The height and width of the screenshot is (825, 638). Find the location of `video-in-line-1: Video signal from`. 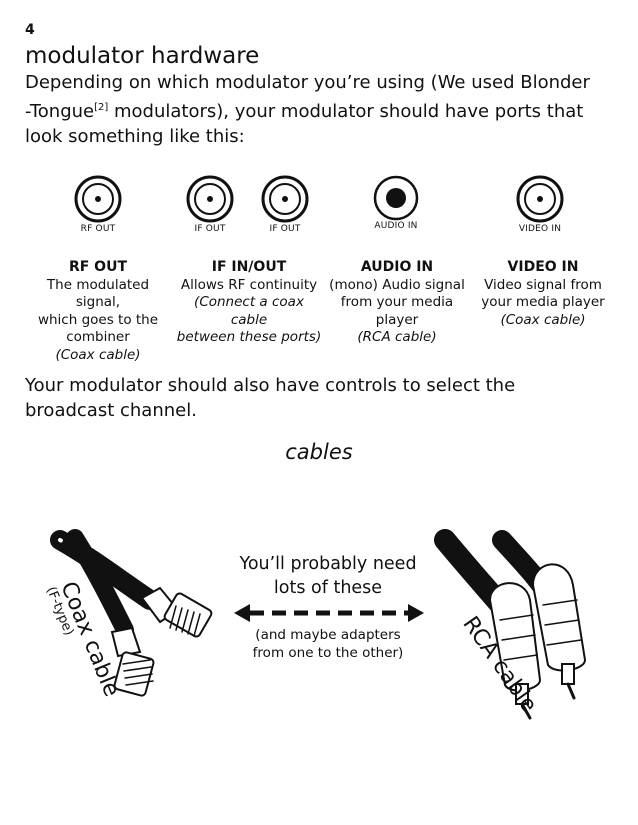

video-in-line-1: Video signal from is located at coordinates (543, 284).